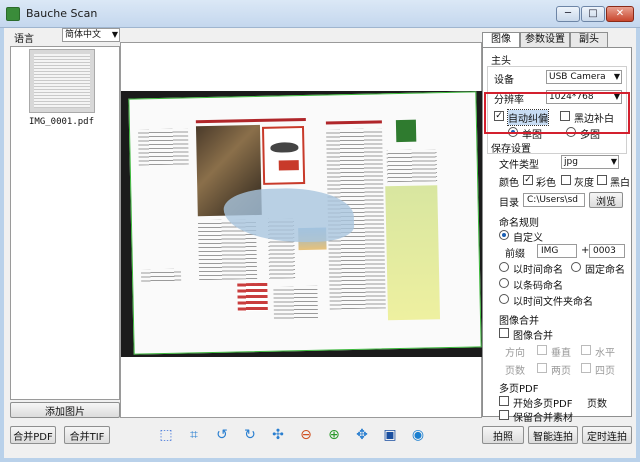 The height and width of the screenshot is (462, 640). What do you see at coordinates (602, 180) in the screenshot?
I see `bw-checkbox` at bounding box center [602, 180].